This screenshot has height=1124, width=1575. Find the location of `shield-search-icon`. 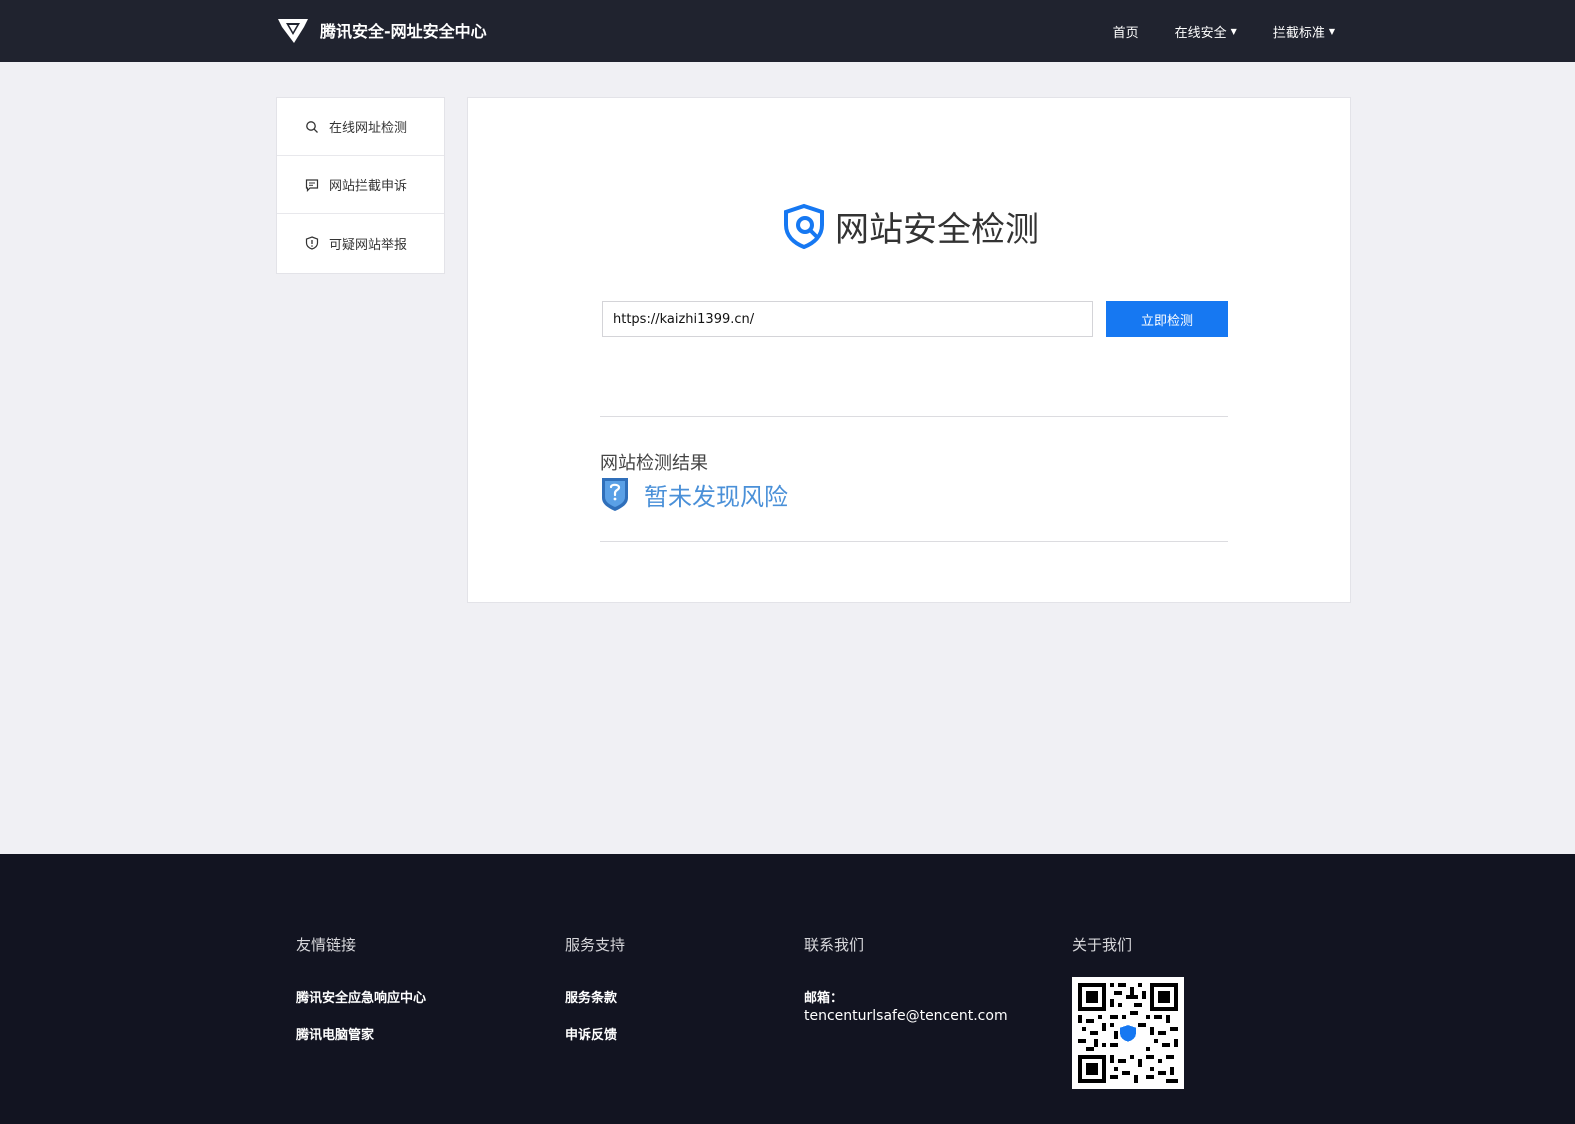

shield-search-icon is located at coordinates (804, 226).